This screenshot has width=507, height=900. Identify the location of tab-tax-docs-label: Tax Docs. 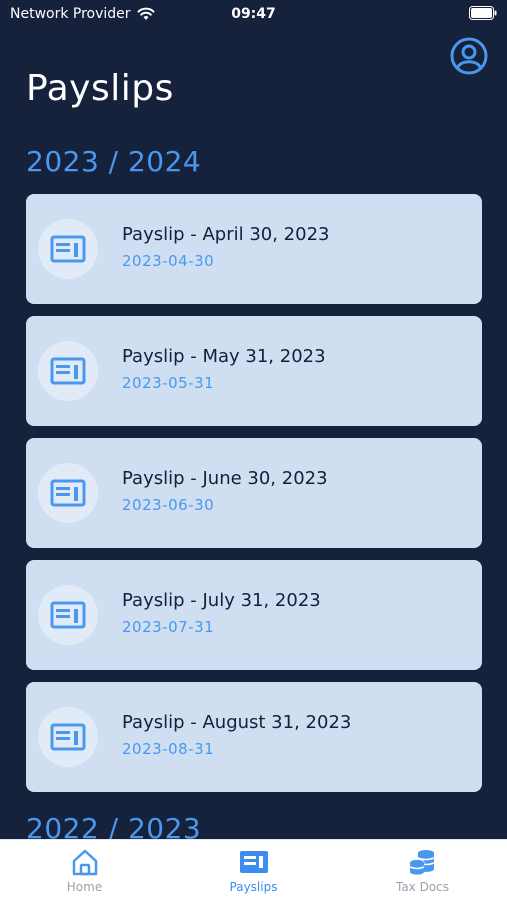
(422, 887).